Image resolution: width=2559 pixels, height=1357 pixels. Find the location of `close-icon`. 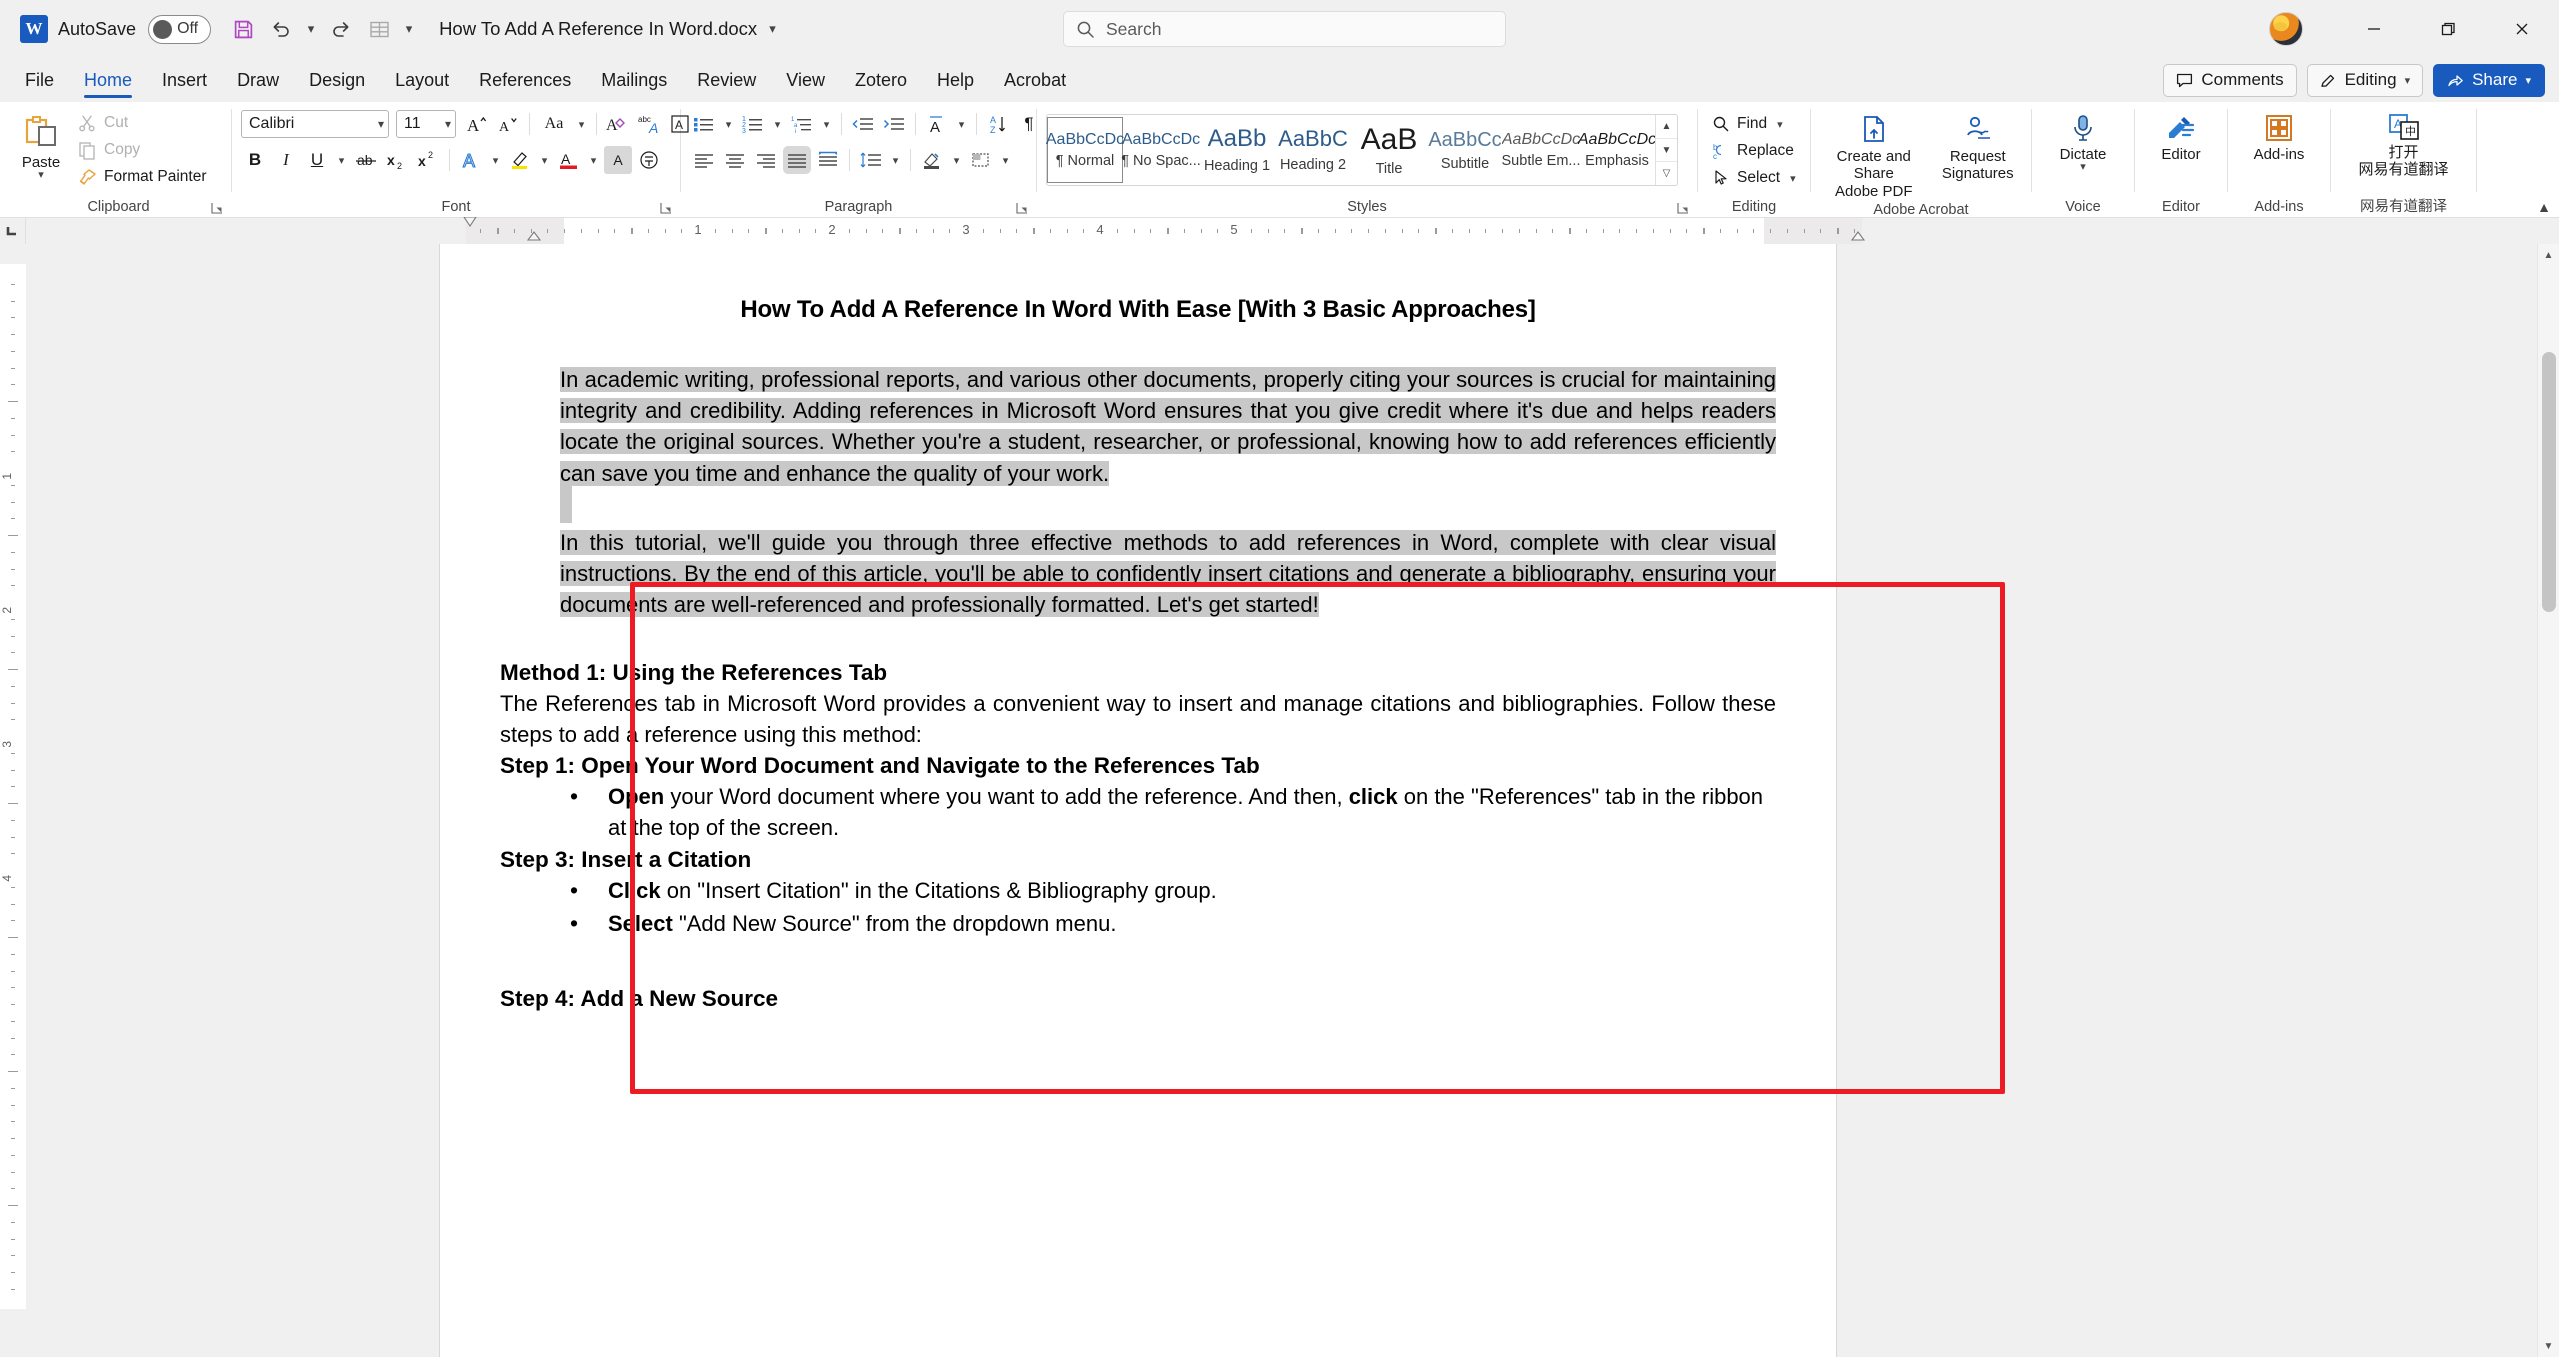

close-icon is located at coordinates (2522, 29).